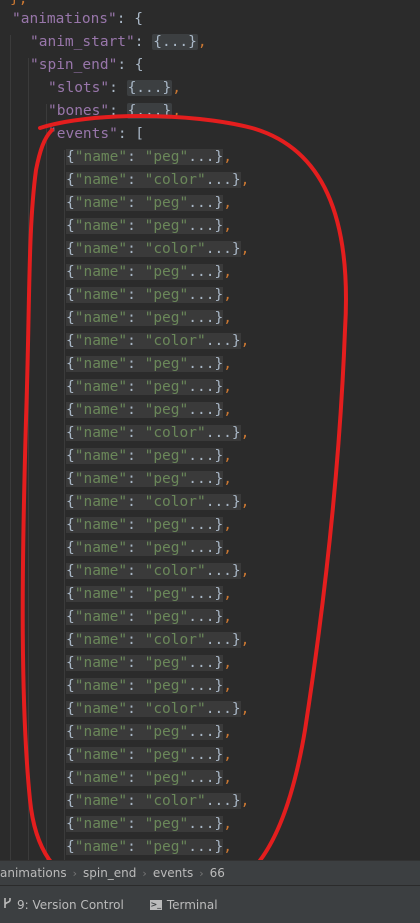  I want to click on code-line-animations: "animations": {, so click(77, 19).